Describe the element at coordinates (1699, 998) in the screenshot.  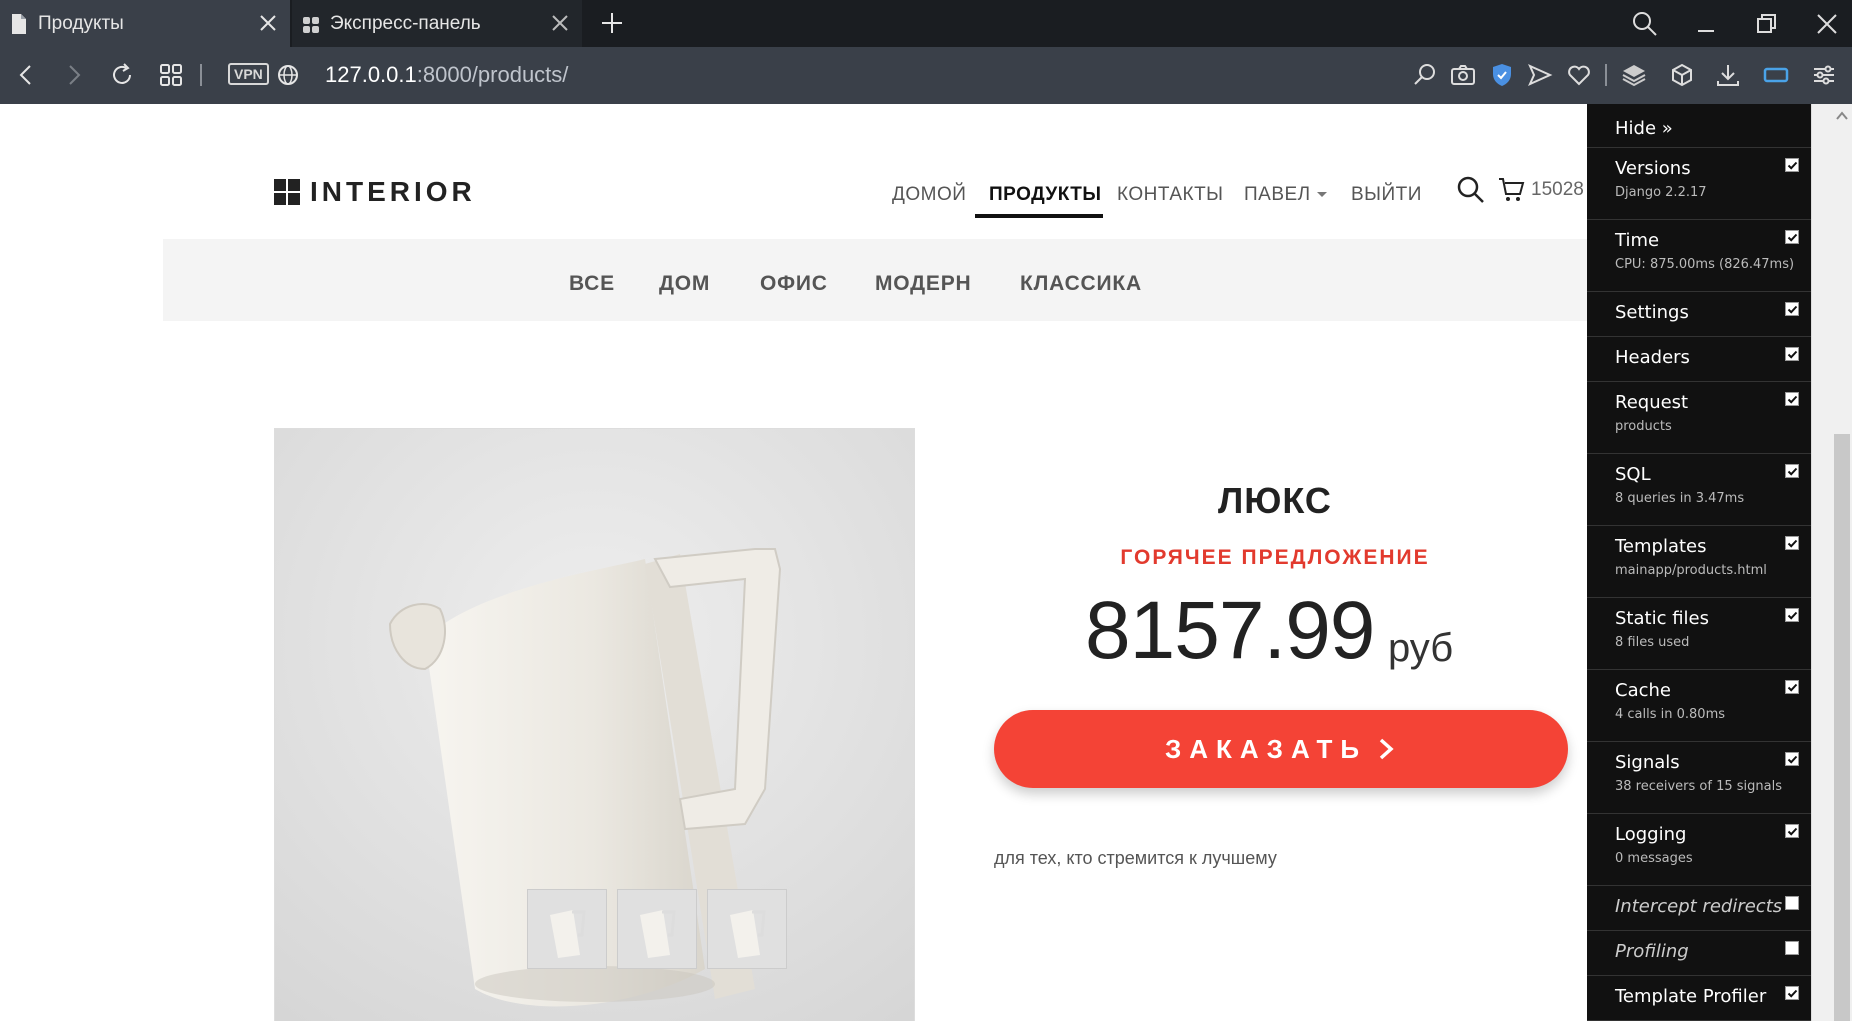
I see `debug-panel-template-profiler: Template Profiler` at that location.